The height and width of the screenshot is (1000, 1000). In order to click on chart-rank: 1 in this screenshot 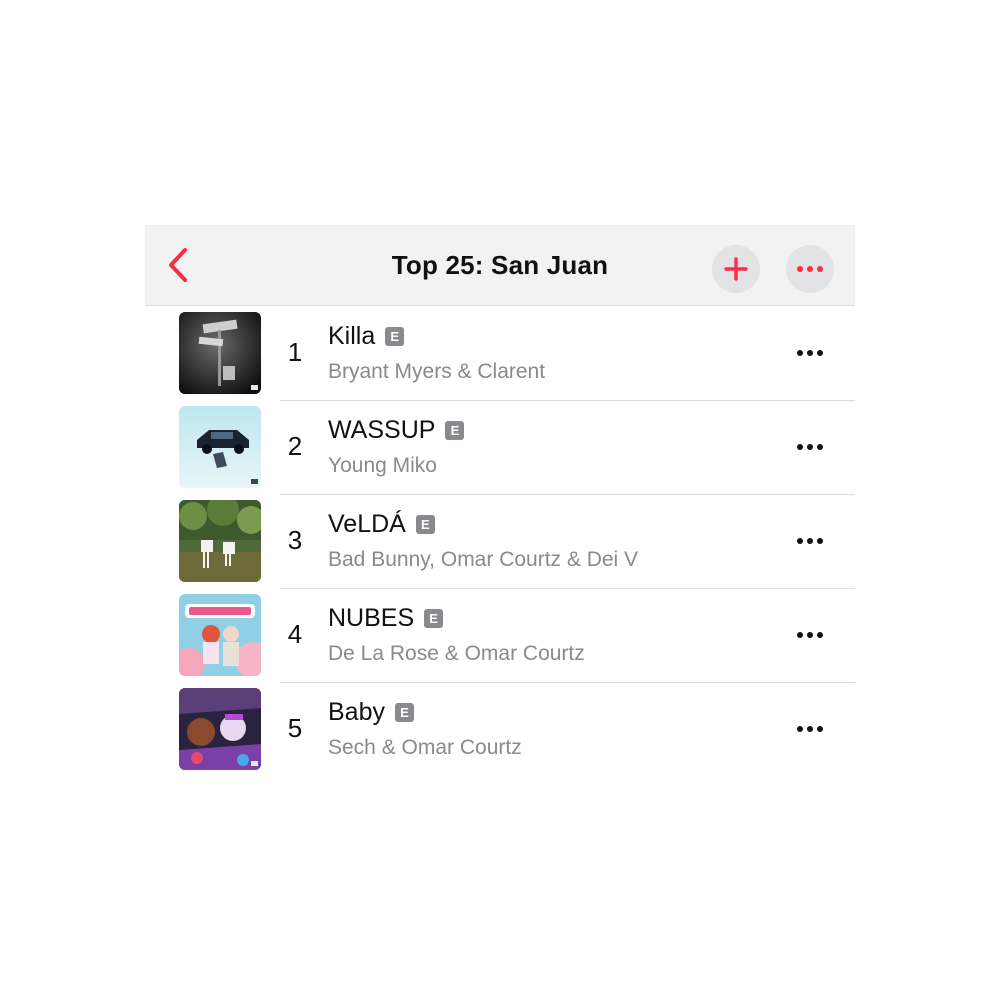, I will do `click(295, 352)`.